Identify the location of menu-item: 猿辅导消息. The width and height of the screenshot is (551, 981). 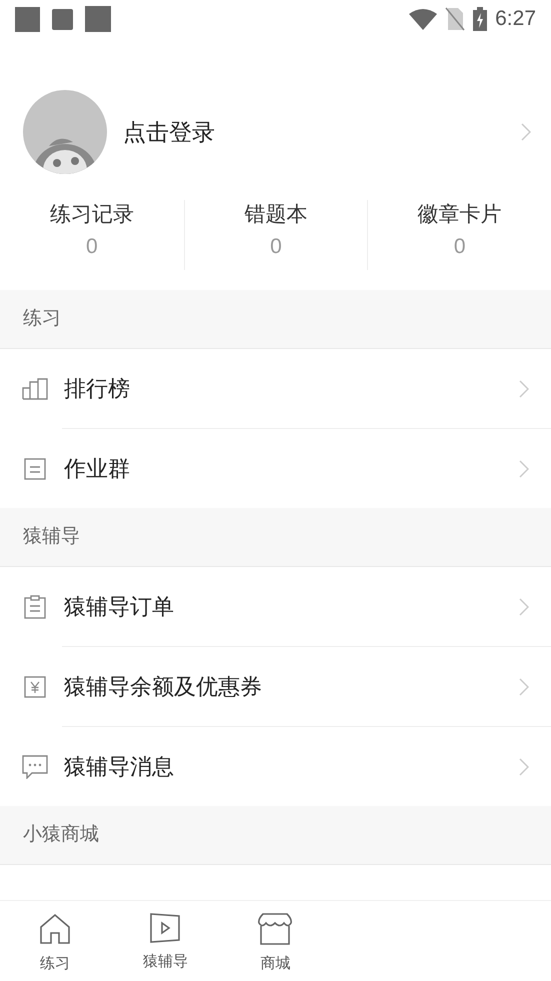
(275, 766).